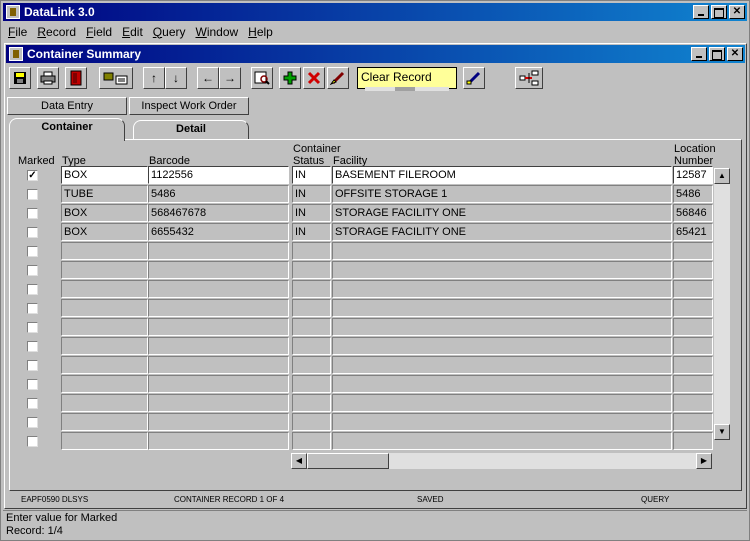 This screenshot has width=750, height=541. Describe the element at coordinates (502, 175) in the screenshot. I see `facility-cell: BASEMENT FILEROOM` at that location.